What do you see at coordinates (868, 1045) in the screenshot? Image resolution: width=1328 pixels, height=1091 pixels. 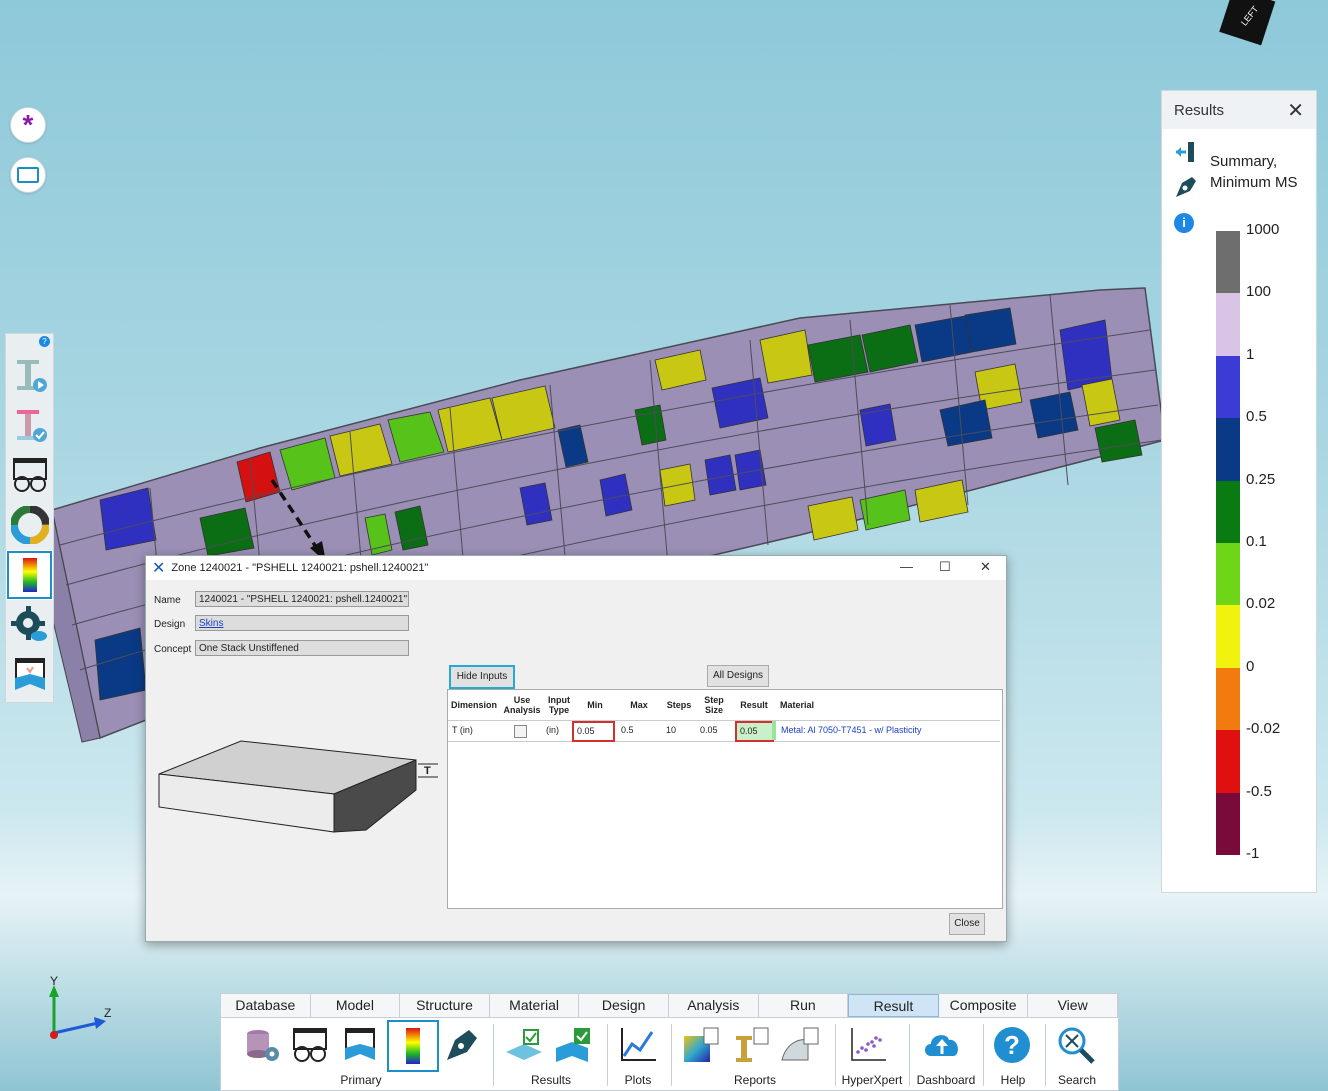 I see `scatter-plot-icon` at bounding box center [868, 1045].